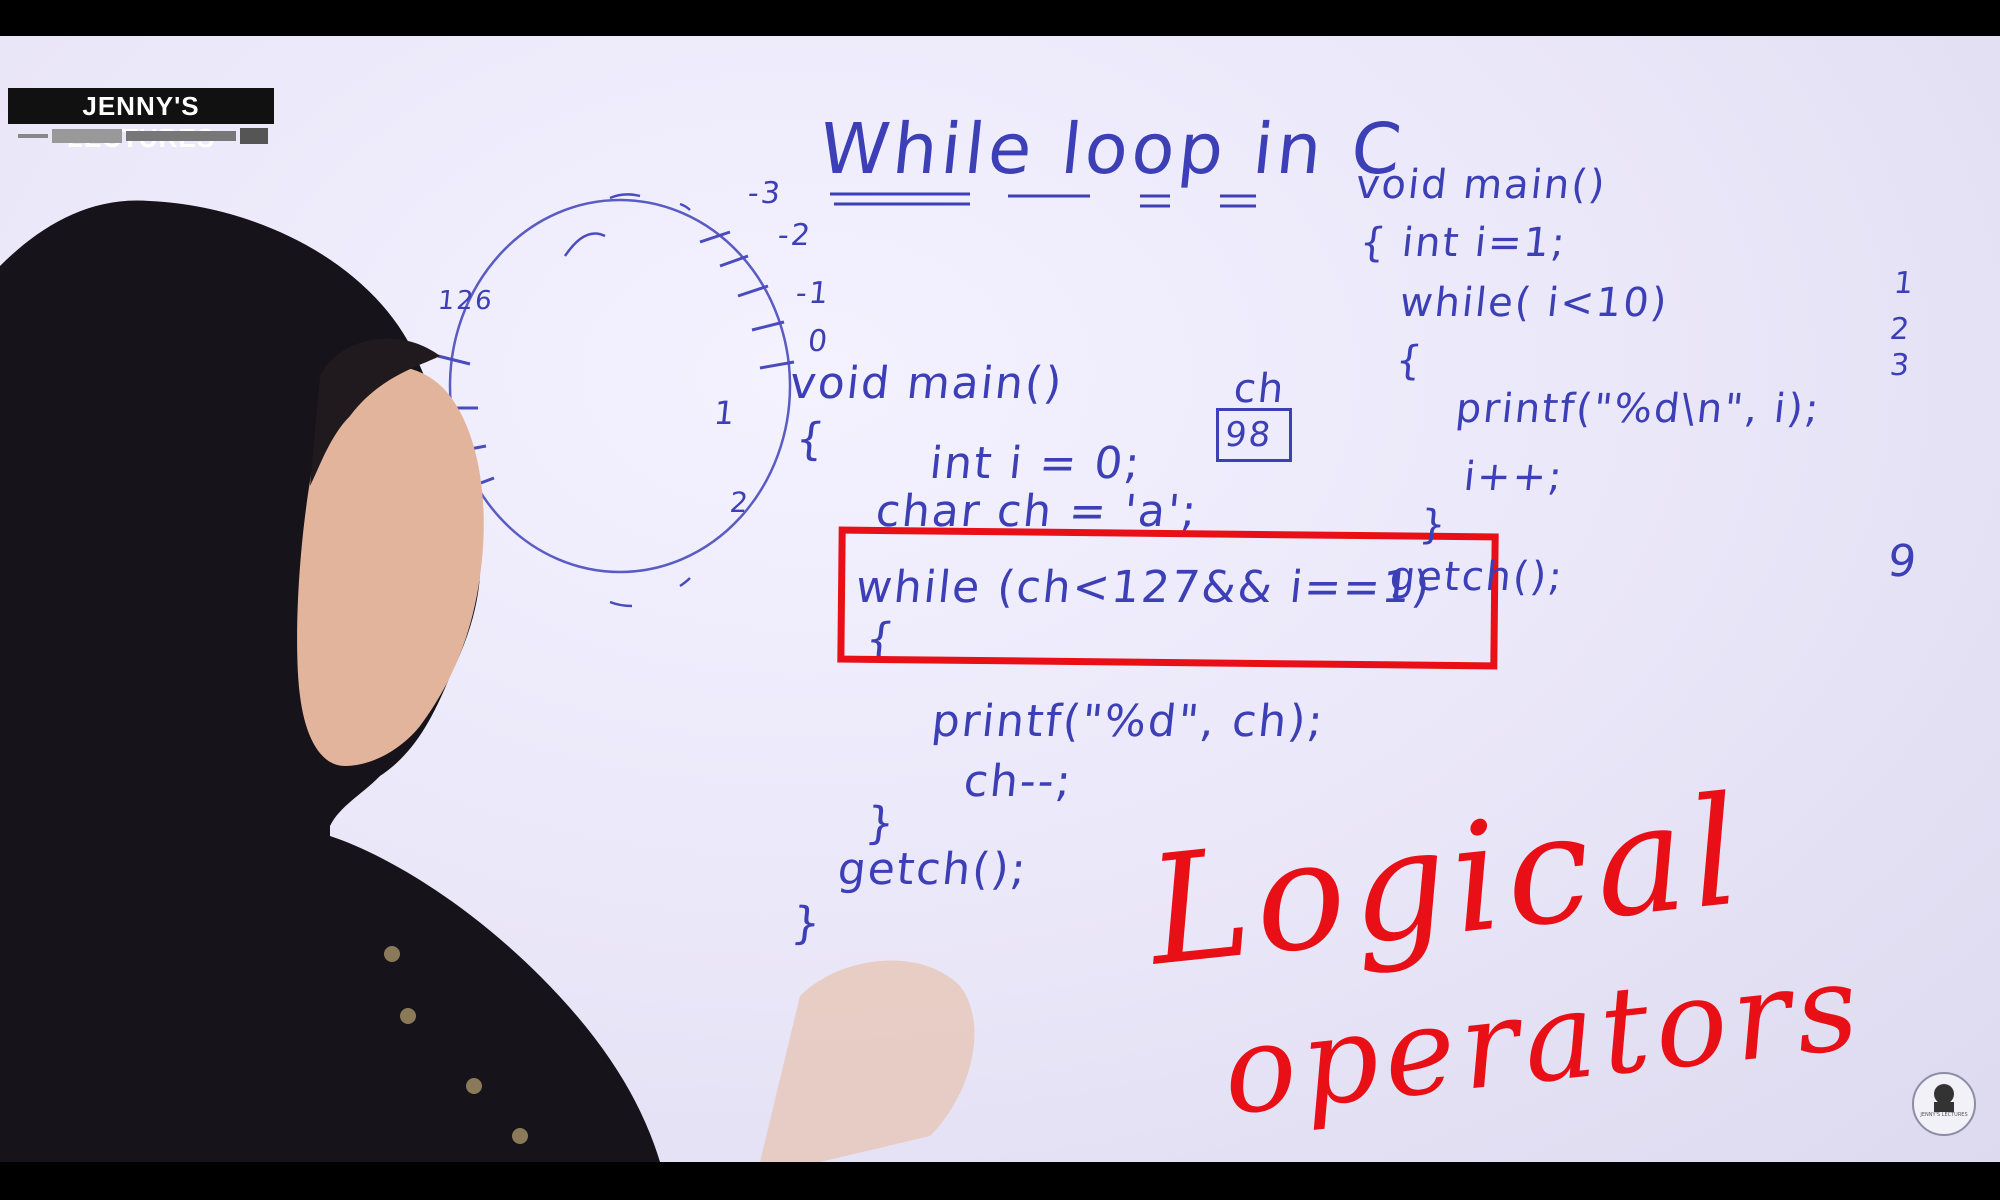  Describe the element at coordinates (1409, 361) in the screenshot. I see `right-code-open-brace: {` at that location.